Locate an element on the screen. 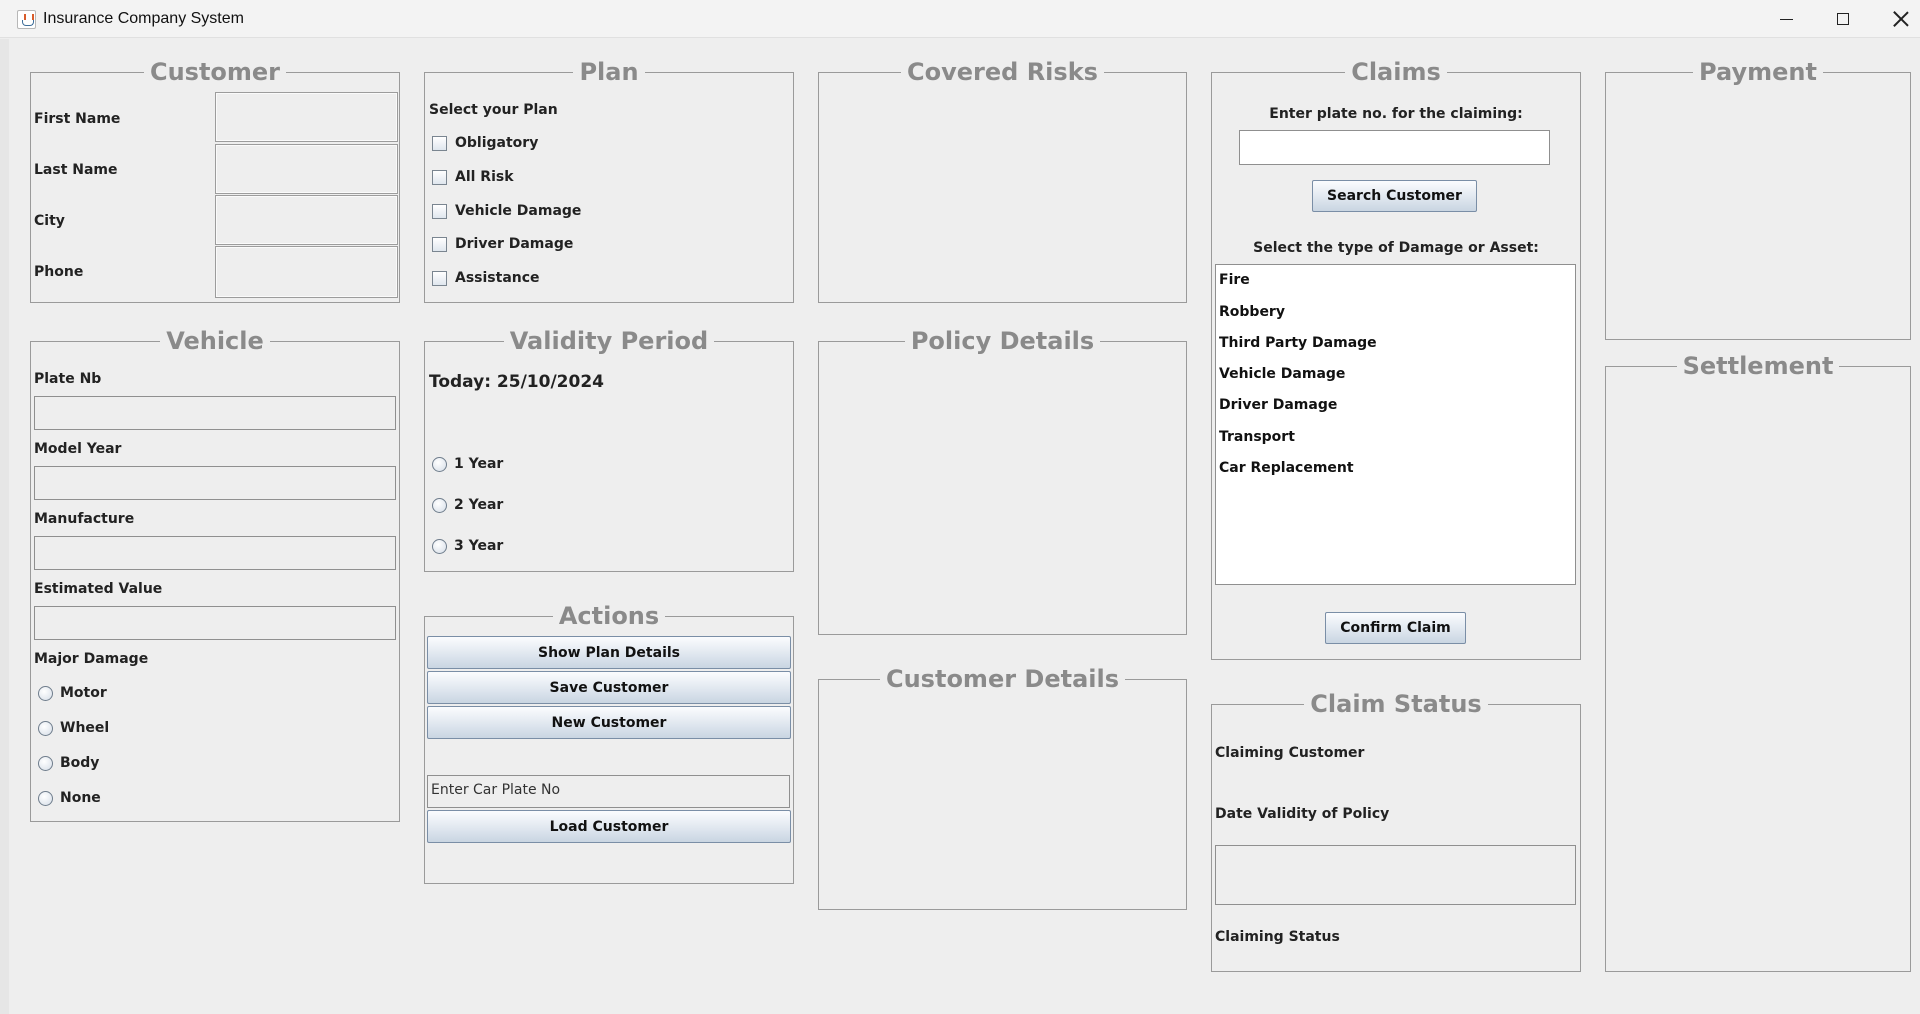  new-customer-button: New Customer is located at coordinates (609, 722).